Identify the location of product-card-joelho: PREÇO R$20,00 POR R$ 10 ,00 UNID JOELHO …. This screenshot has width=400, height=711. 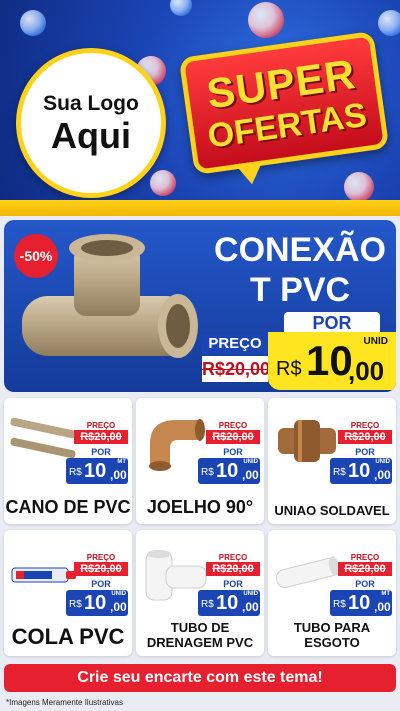
(200, 461).